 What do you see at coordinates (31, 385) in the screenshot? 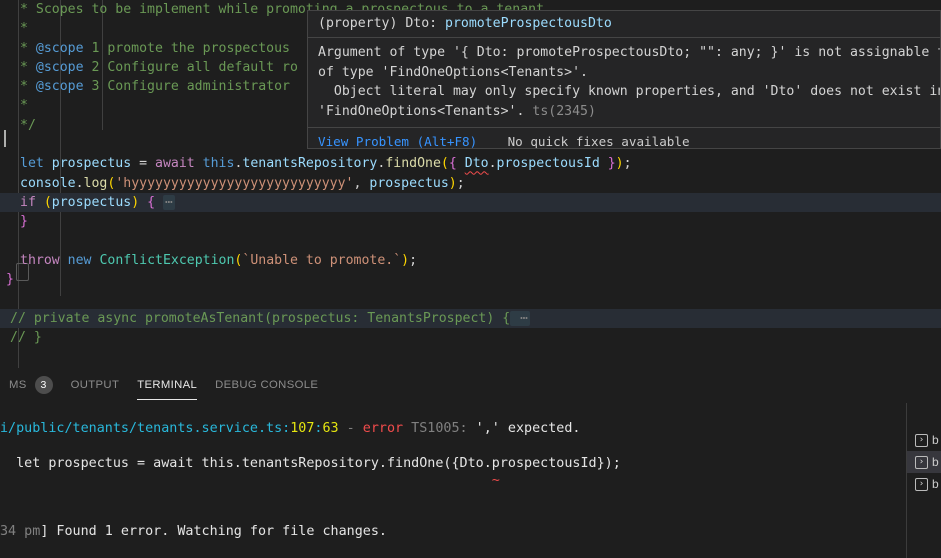
I see `tab-problems: MS 3` at bounding box center [31, 385].